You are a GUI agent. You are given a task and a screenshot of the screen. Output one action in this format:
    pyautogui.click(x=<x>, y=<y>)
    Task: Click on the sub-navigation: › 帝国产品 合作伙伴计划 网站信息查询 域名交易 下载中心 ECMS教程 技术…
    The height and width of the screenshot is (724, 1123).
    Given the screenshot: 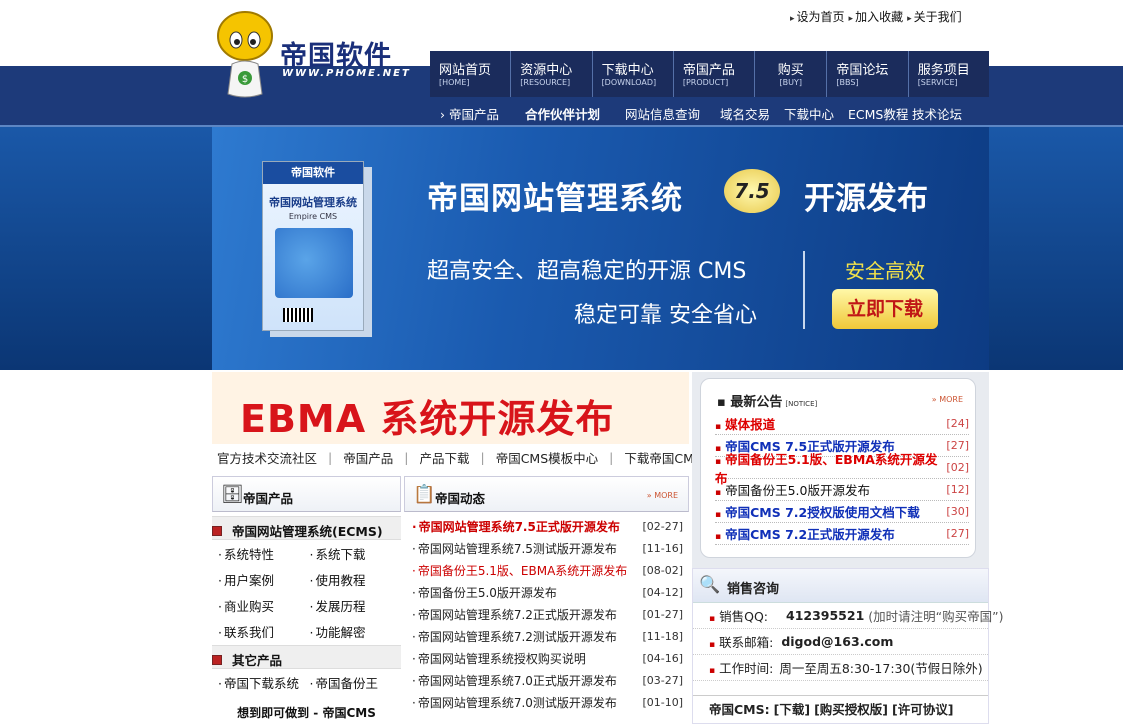 What is the action you would take?
    pyautogui.click(x=701, y=113)
    